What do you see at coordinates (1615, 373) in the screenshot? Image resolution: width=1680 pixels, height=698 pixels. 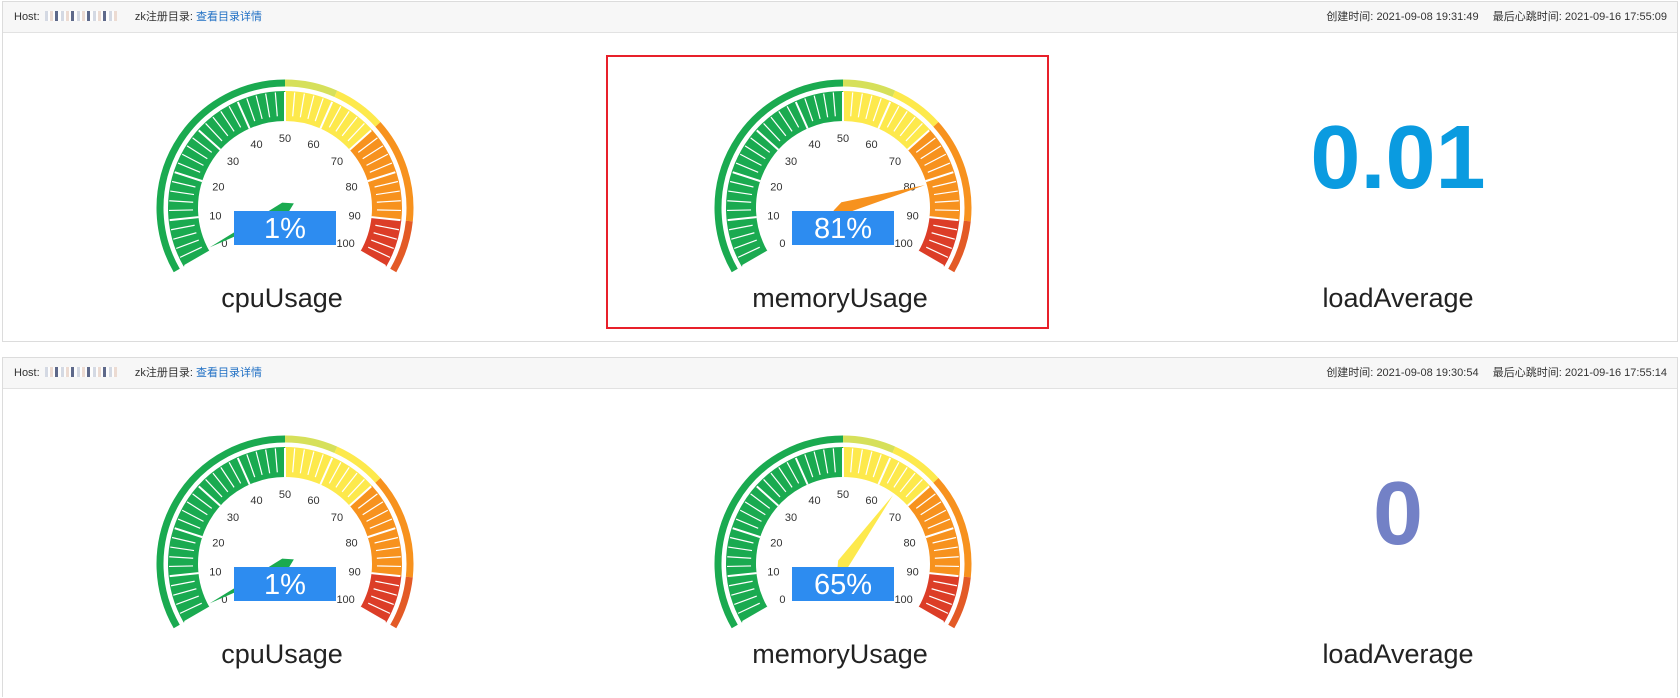 I see `heartbeat-value: 2021-09-16 17:55:14` at bounding box center [1615, 373].